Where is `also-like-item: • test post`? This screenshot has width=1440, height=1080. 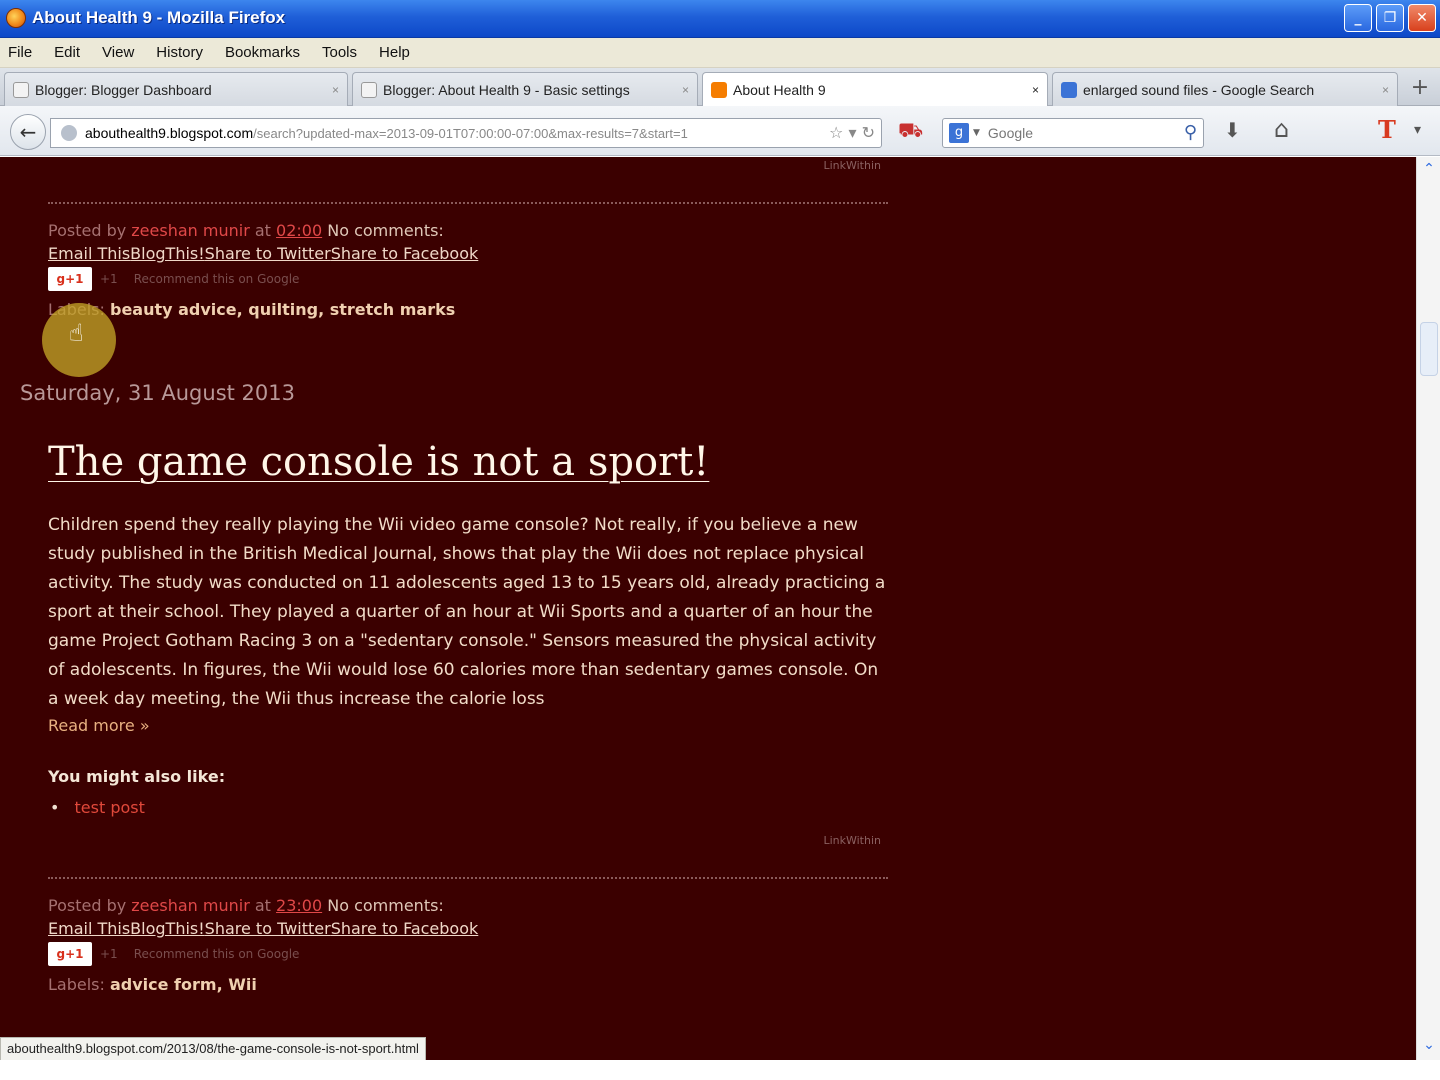
also-like-item: • test post is located at coordinates (97, 807).